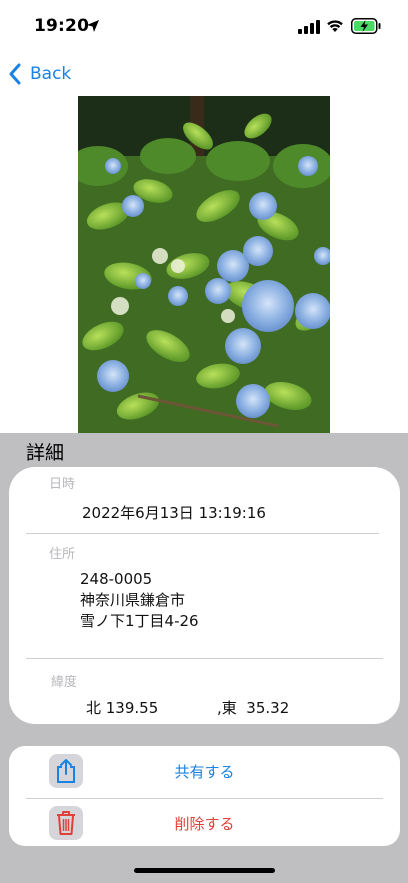  What do you see at coordinates (253, 708) in the screenshot?
I see `longitude-value: ,東 35.32` at bounding box center [253, 708].